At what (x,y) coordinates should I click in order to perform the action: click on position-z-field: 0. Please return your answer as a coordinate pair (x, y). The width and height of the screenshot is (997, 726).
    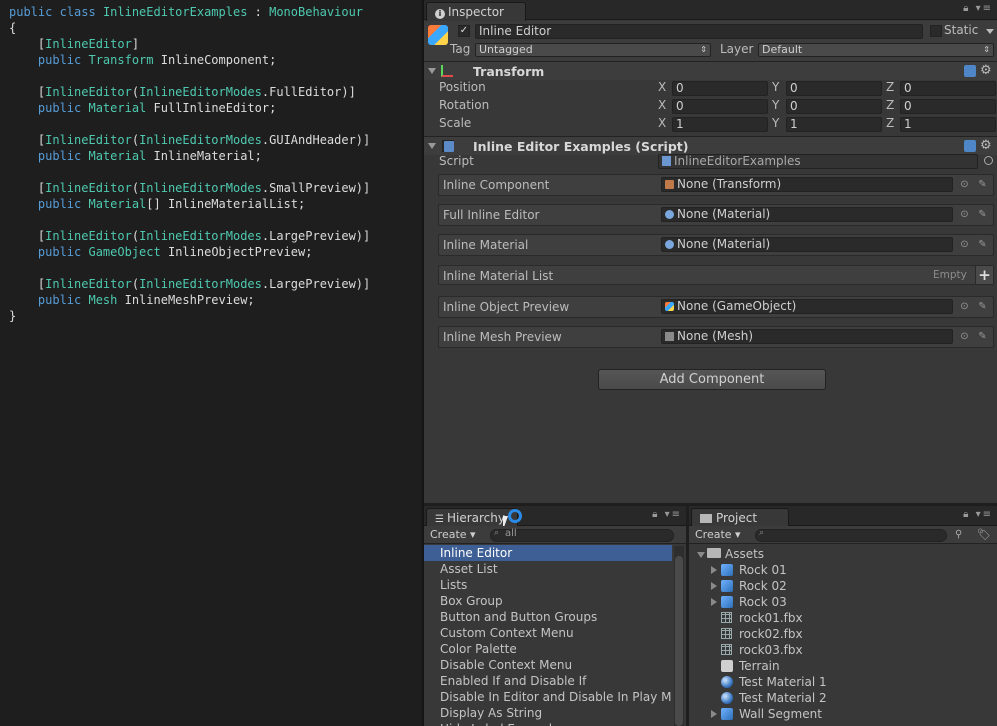
    Looking at the image, I should click on (948, 88).